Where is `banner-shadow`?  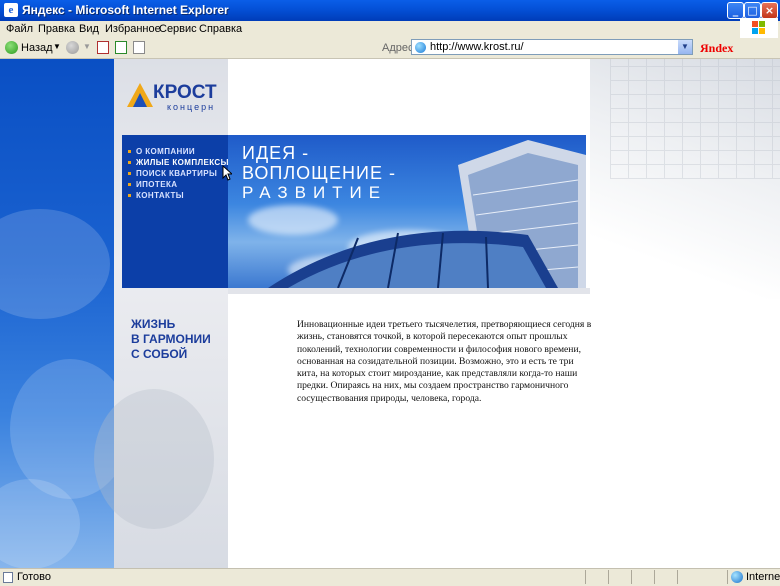
banner-shadow is located at coordinates (409, 291).